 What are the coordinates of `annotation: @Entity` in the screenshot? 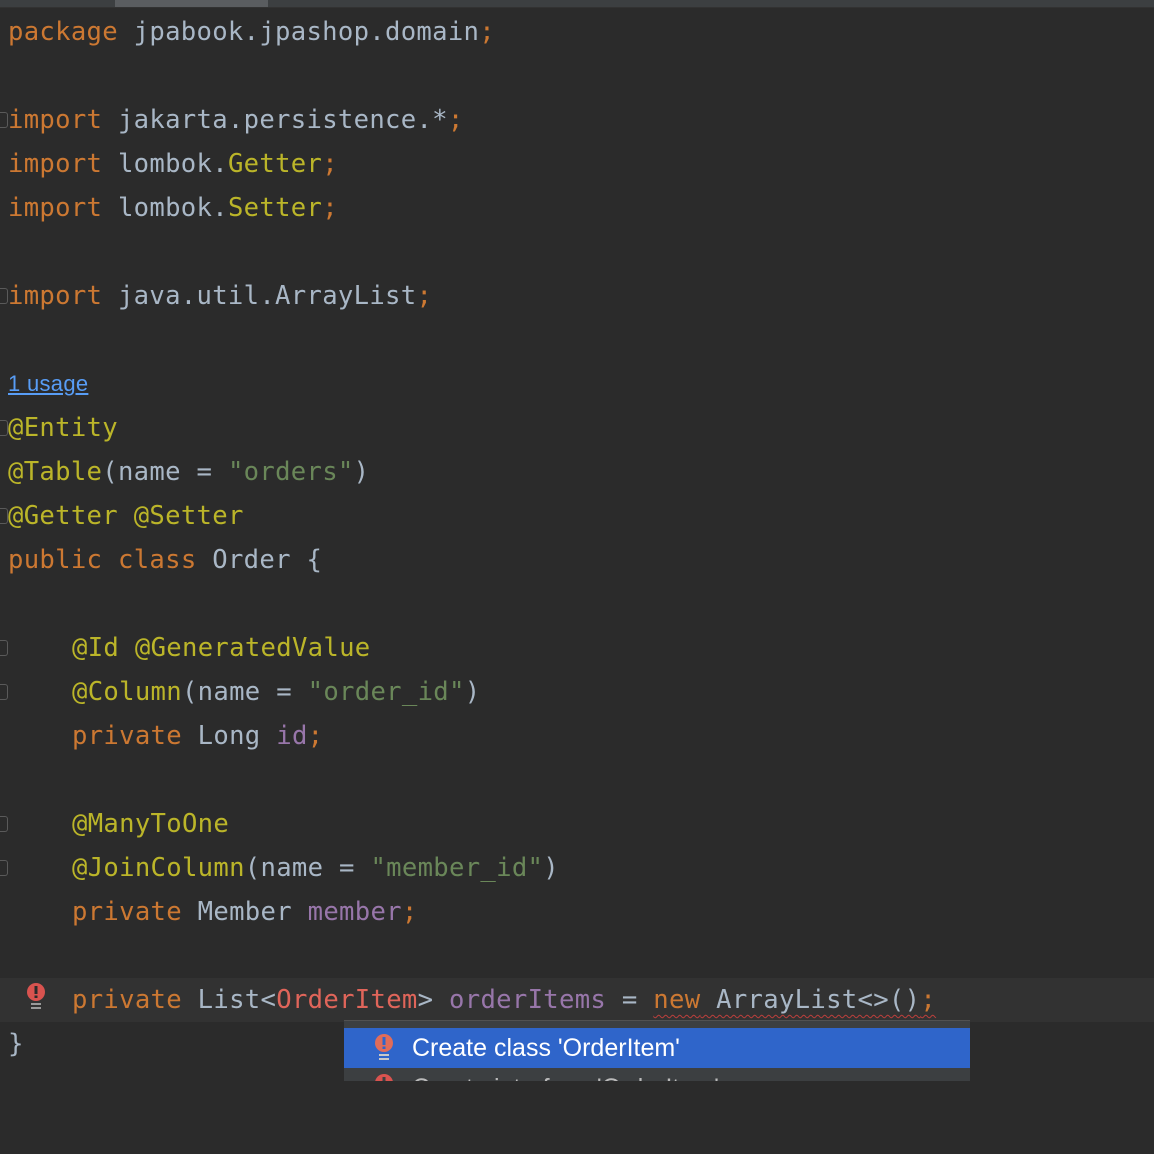 It's located at (63, 428).